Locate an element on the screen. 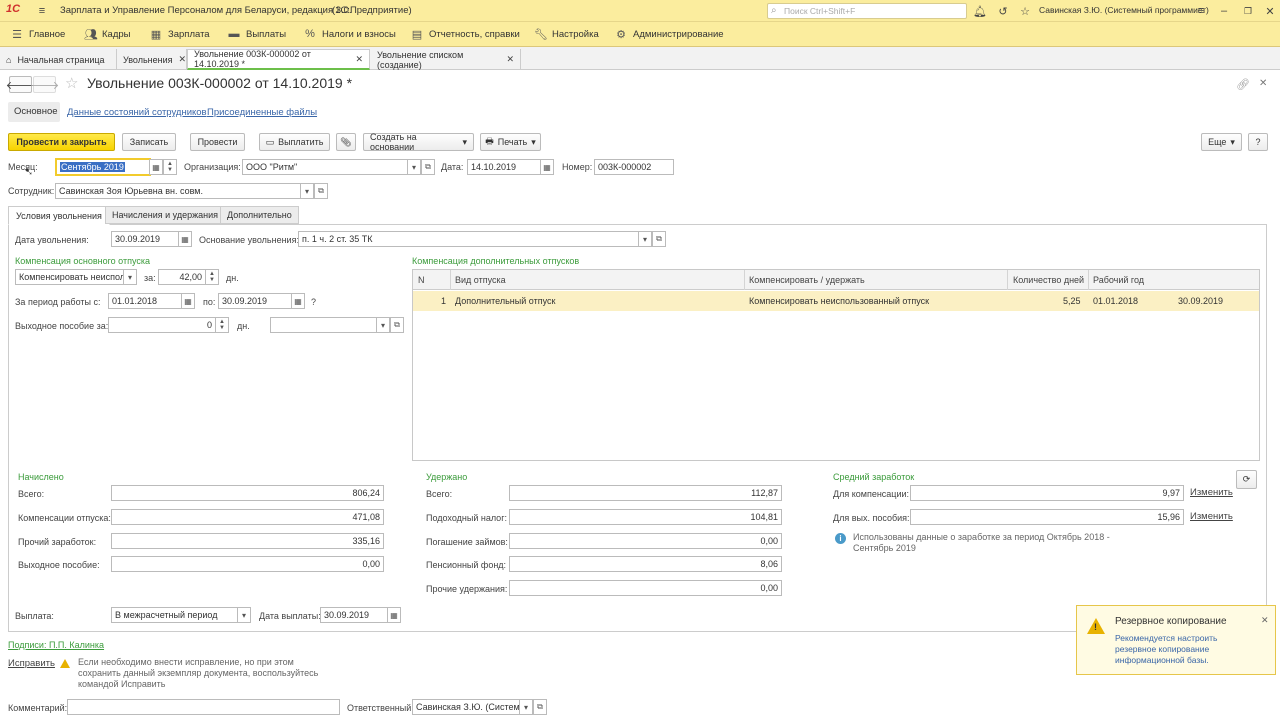 This screenshot has height=720, width=1280. tab-dismissal-doc: Увольнение 003К-000002 от 14.10.2019 * ✕ is located at coordinates (278, 59).